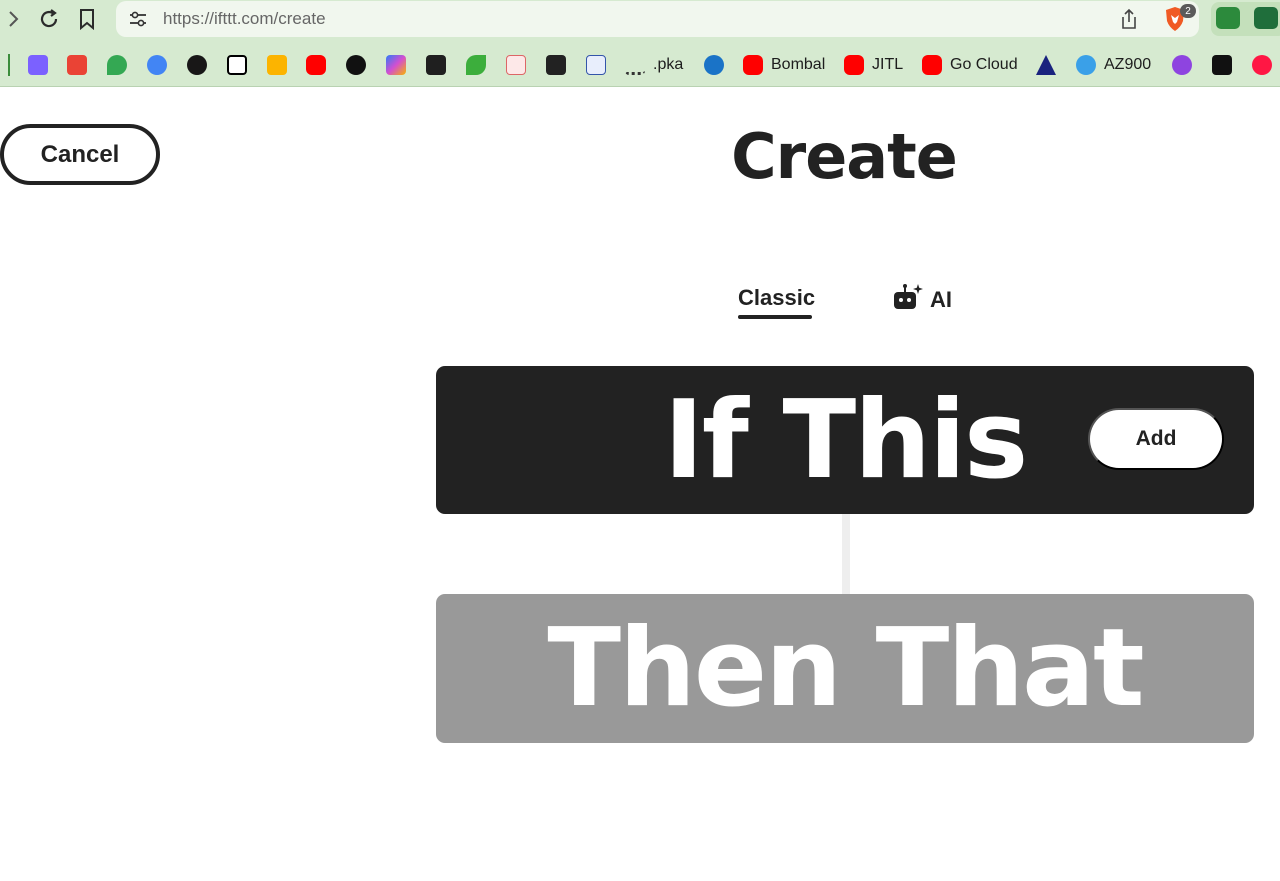 The height and width of the screenshot is (881, 1280). I want to click on bookmark-jitl: JITL, so click(873, 65).